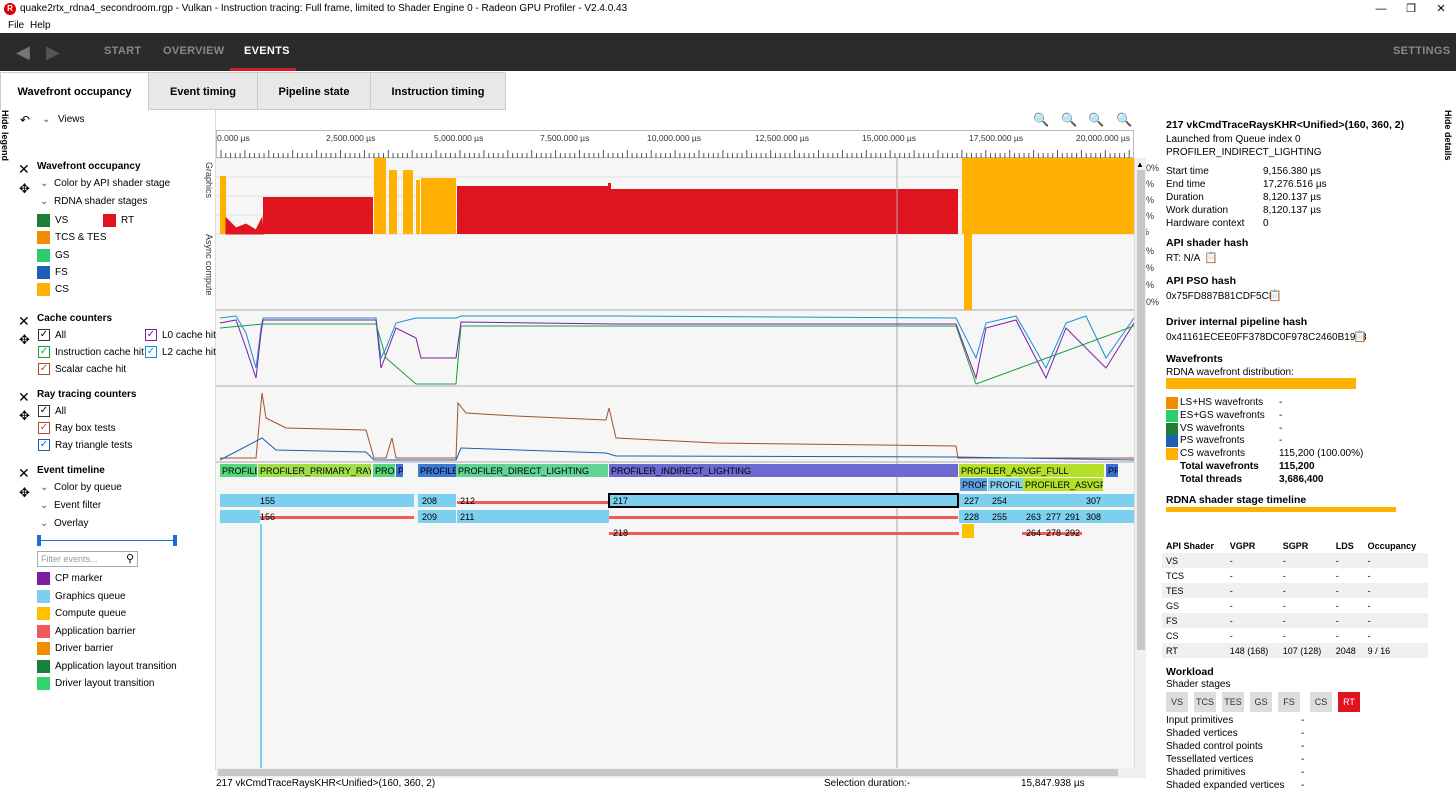  Describe the element at coordinates (404, 471) in the screenshot. I see `cp-marker-label: PR` at that location.